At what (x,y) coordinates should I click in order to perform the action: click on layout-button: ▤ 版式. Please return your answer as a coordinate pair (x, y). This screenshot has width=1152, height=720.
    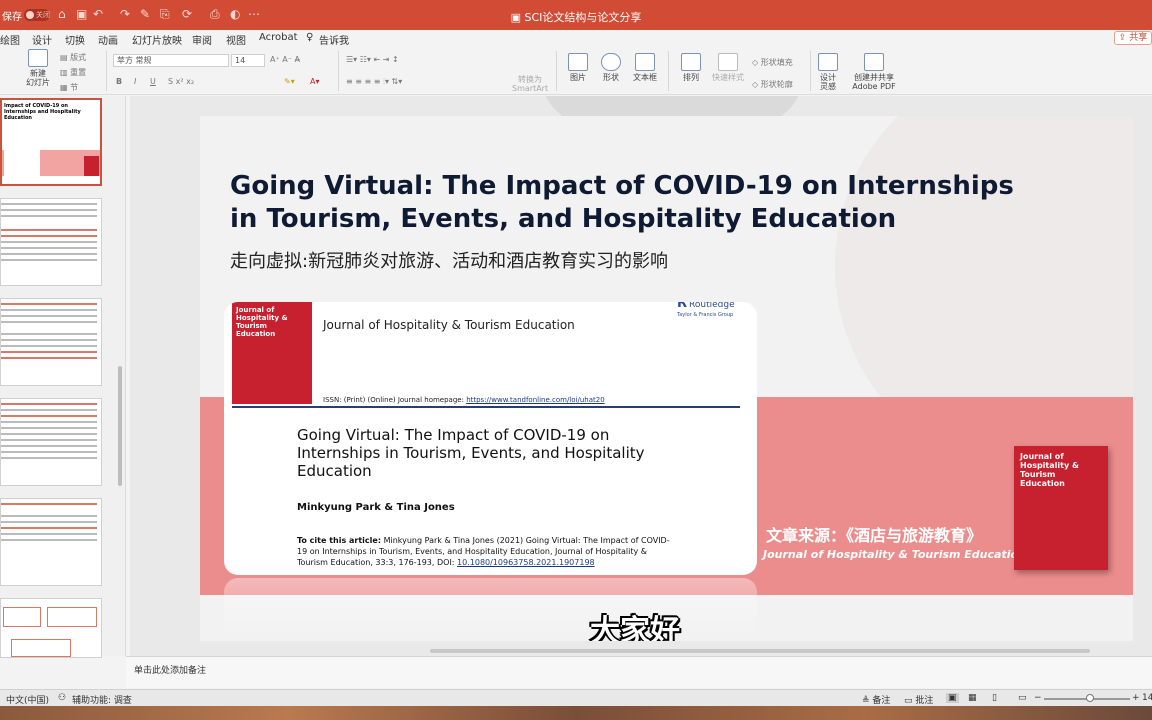
    Looking at the image, I should click on (73, 57).